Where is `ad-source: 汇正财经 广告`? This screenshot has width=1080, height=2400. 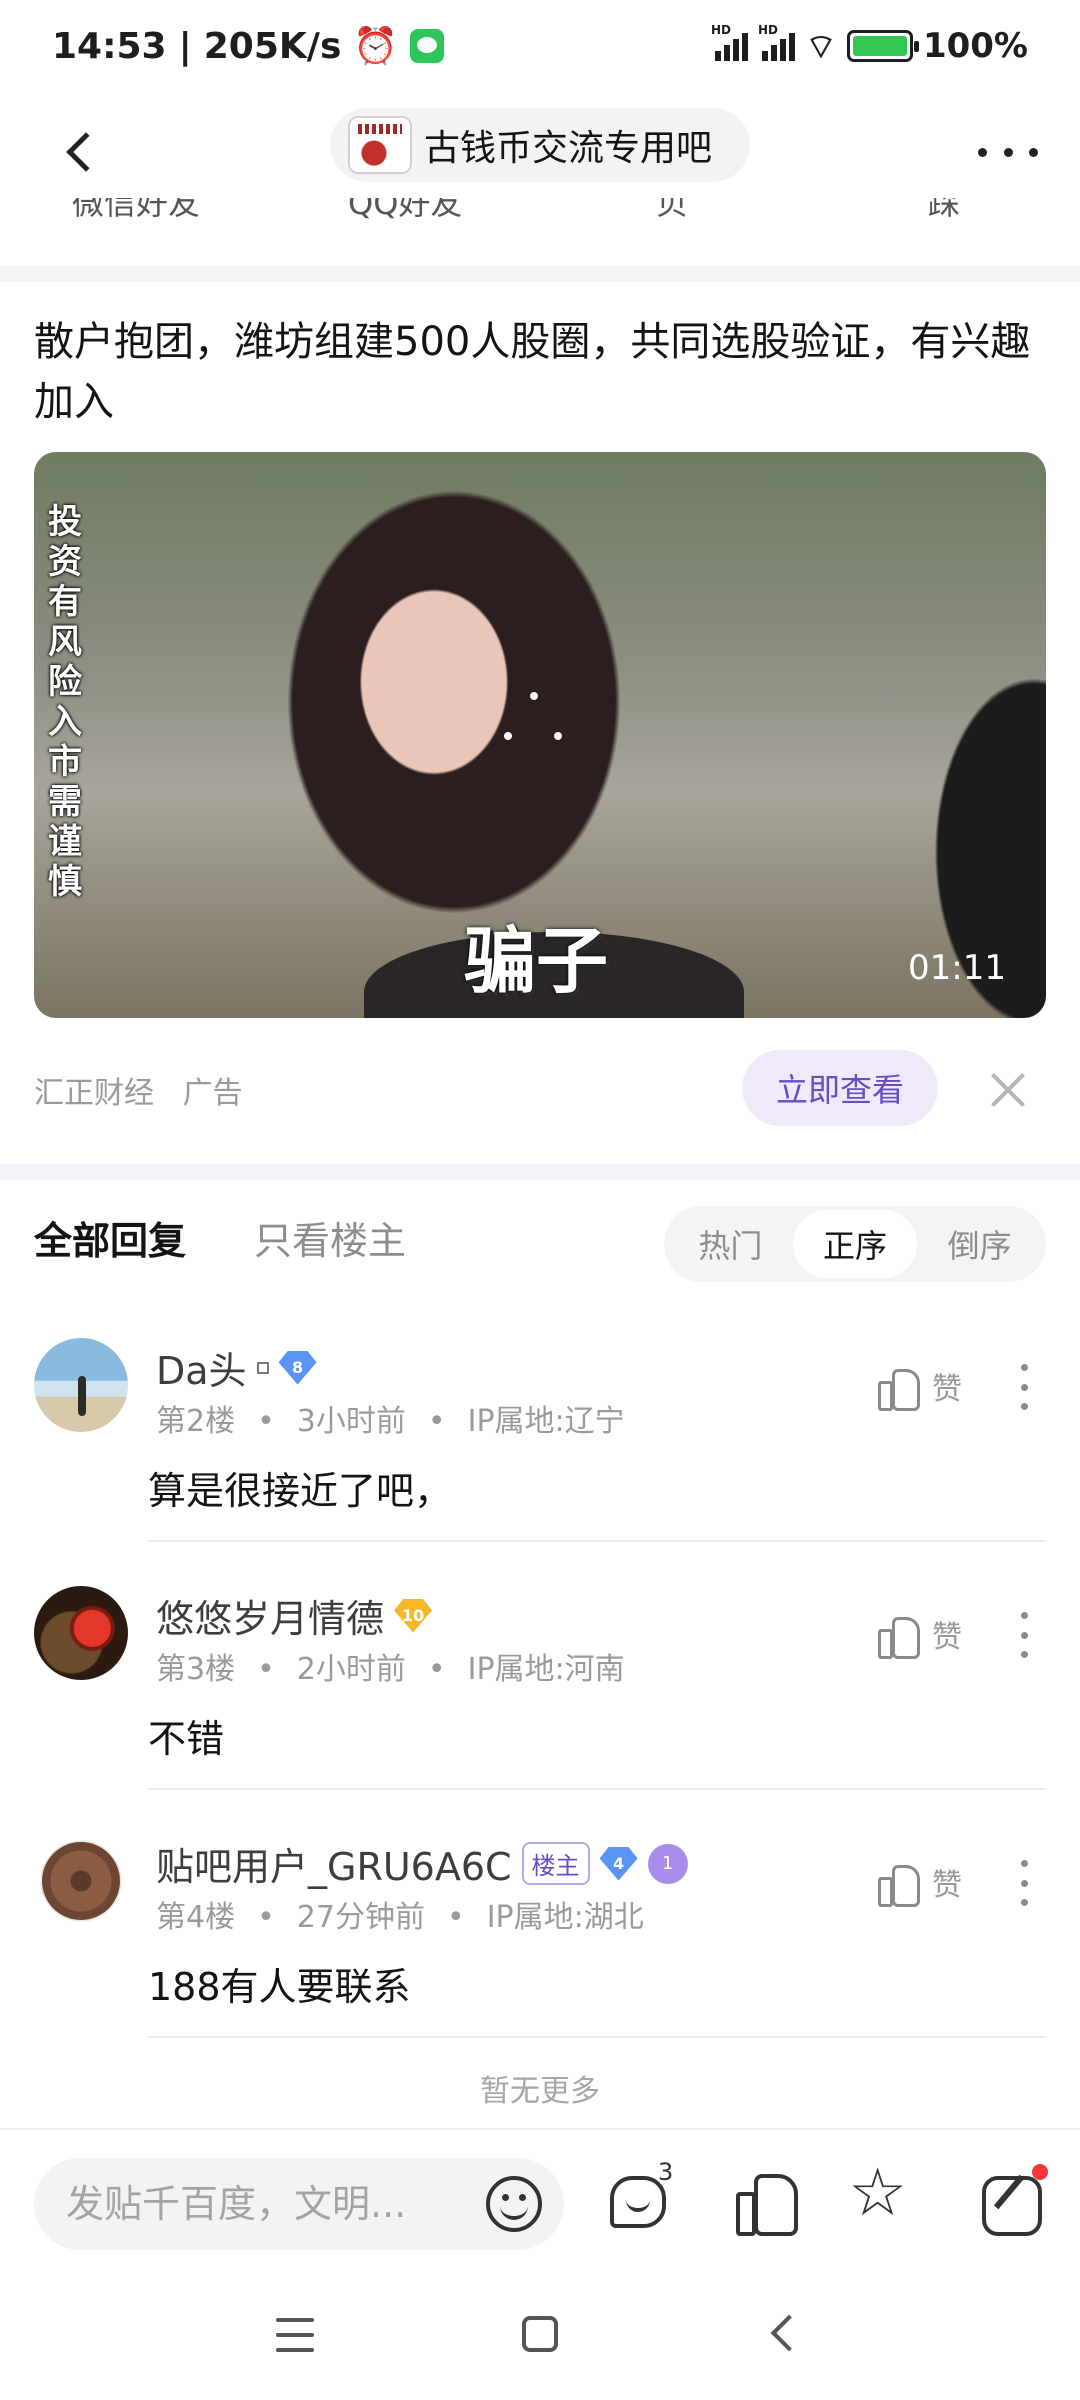
ad-source: 汇正财经 广告 is located at coordinates (138, 1090).